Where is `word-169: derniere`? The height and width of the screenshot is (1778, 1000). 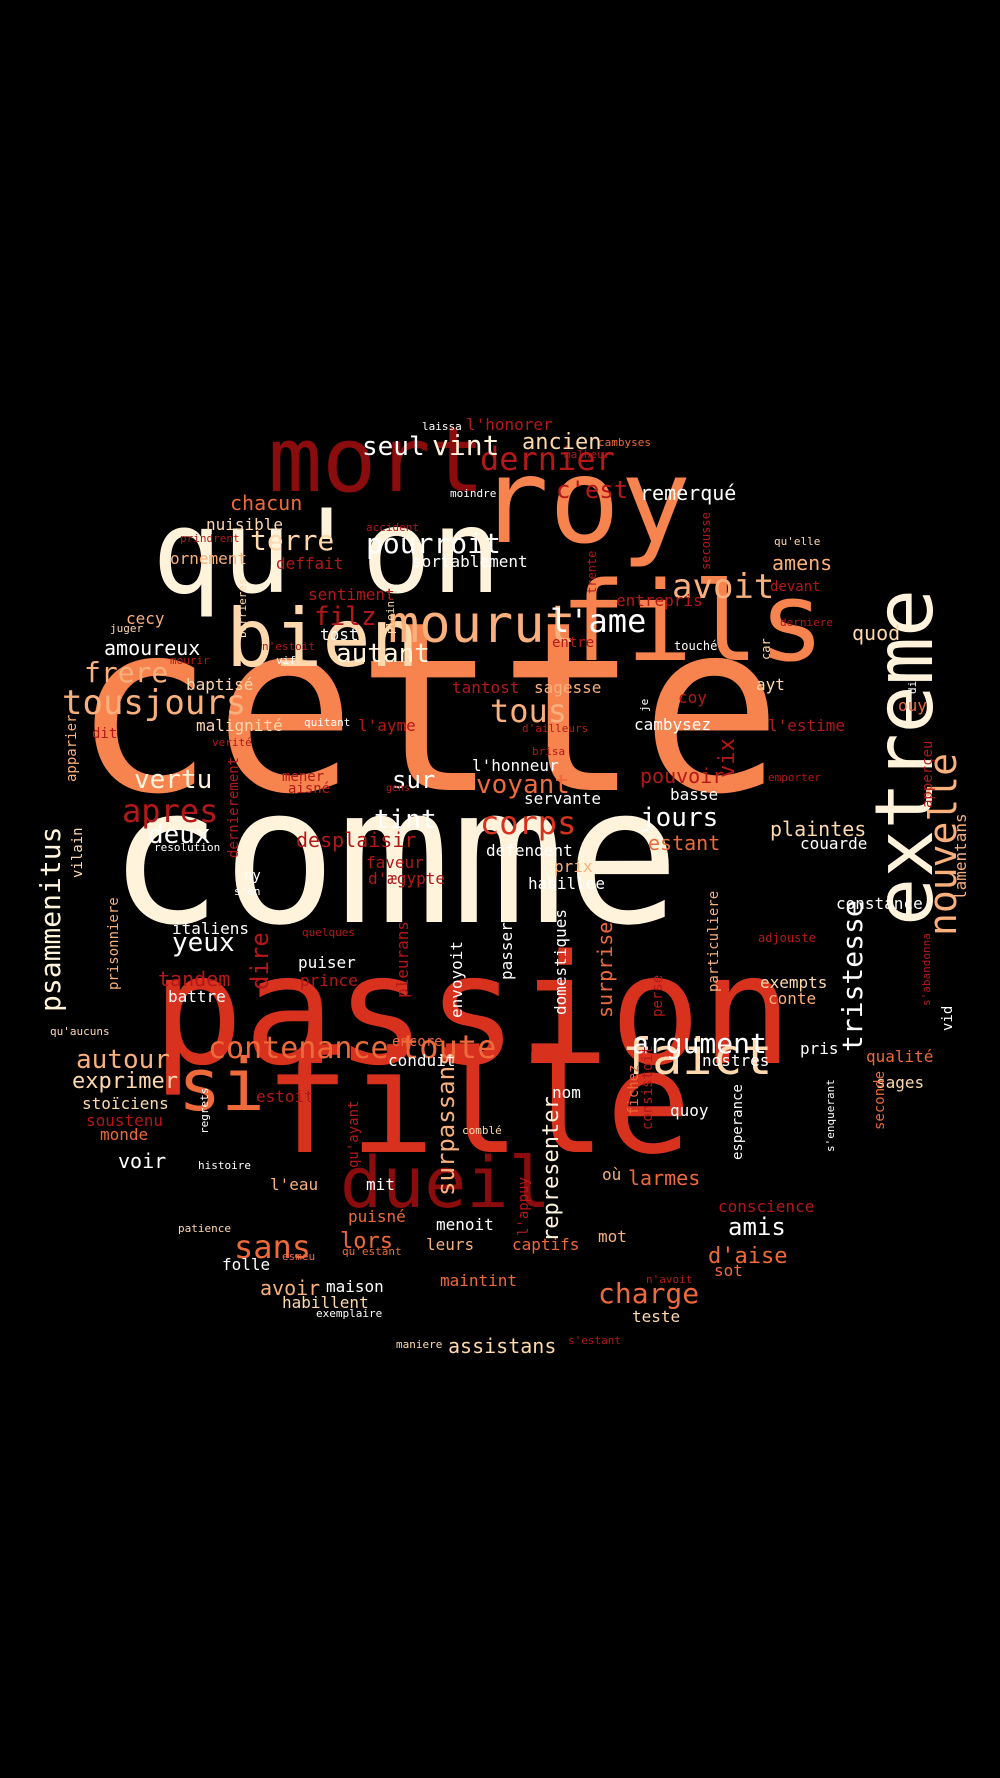
word-169: derniere is located at coordinates (806, 622).